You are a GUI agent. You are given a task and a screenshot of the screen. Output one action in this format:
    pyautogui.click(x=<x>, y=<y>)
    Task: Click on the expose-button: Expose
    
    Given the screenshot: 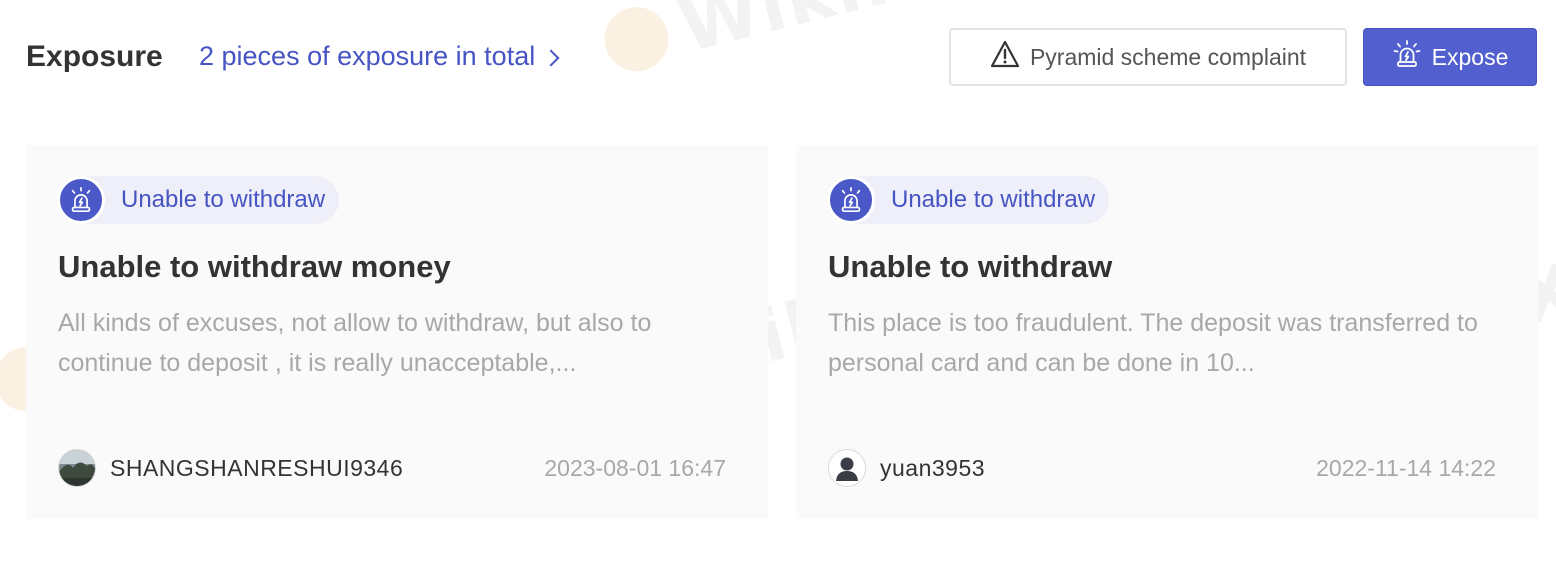 What is the action you would take?
    pyautogui.click(x=1450, y=57)
    